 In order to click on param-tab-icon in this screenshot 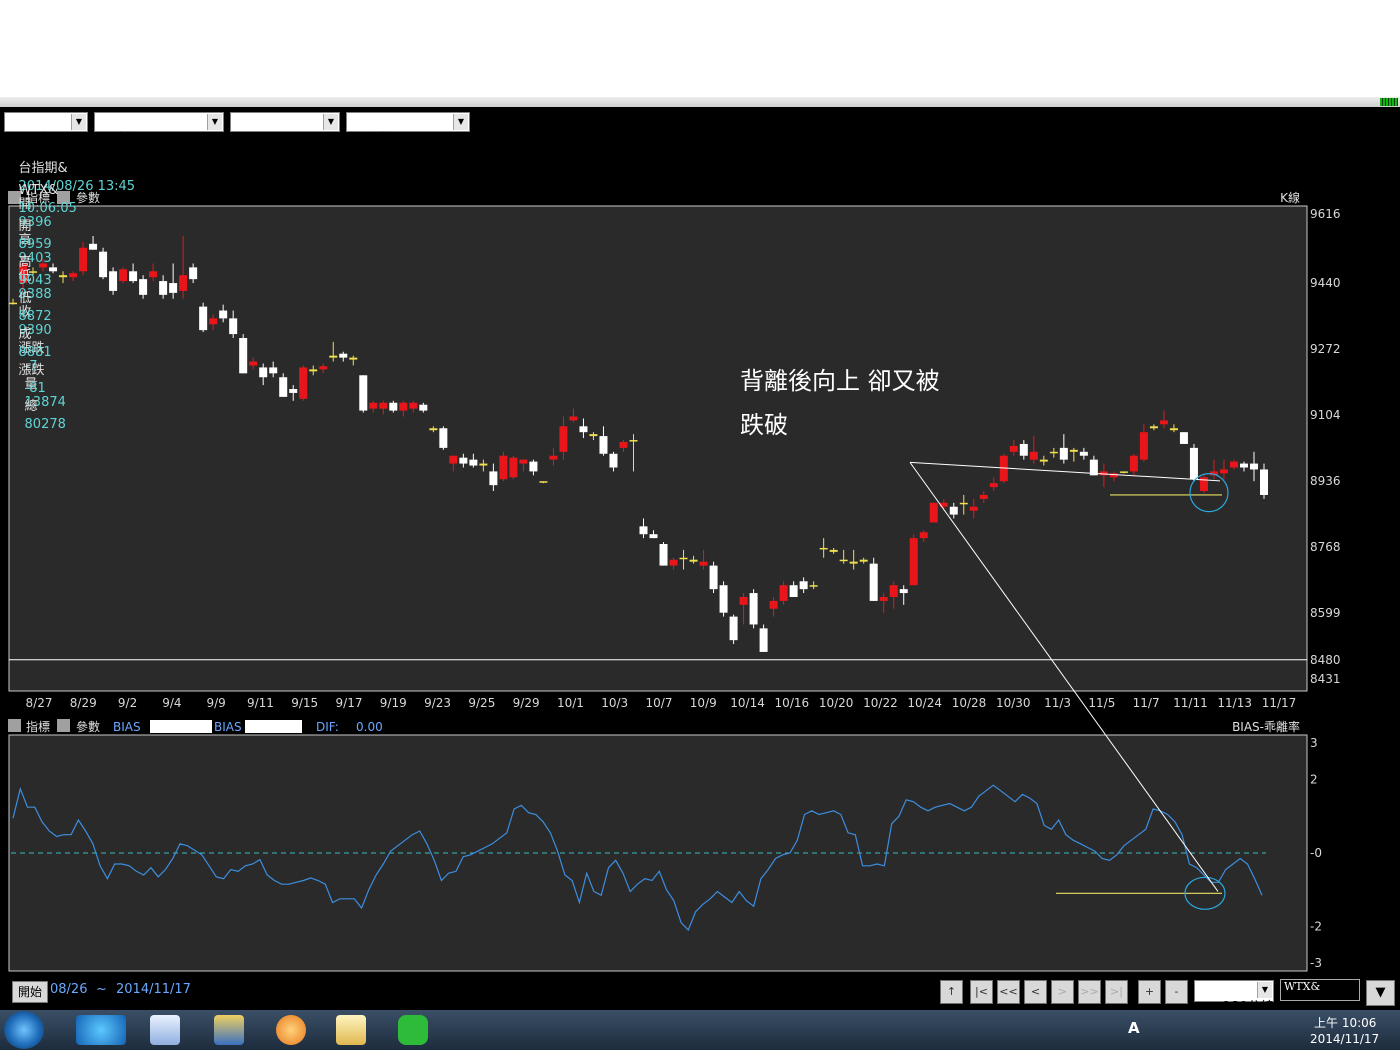, I will do `click(63, 725)`.